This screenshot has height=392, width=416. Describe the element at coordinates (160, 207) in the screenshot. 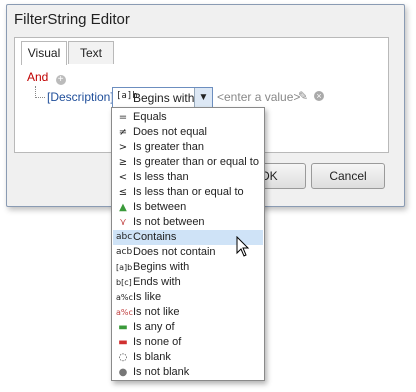

I see `dropdown-item-label: Is between` at that location.